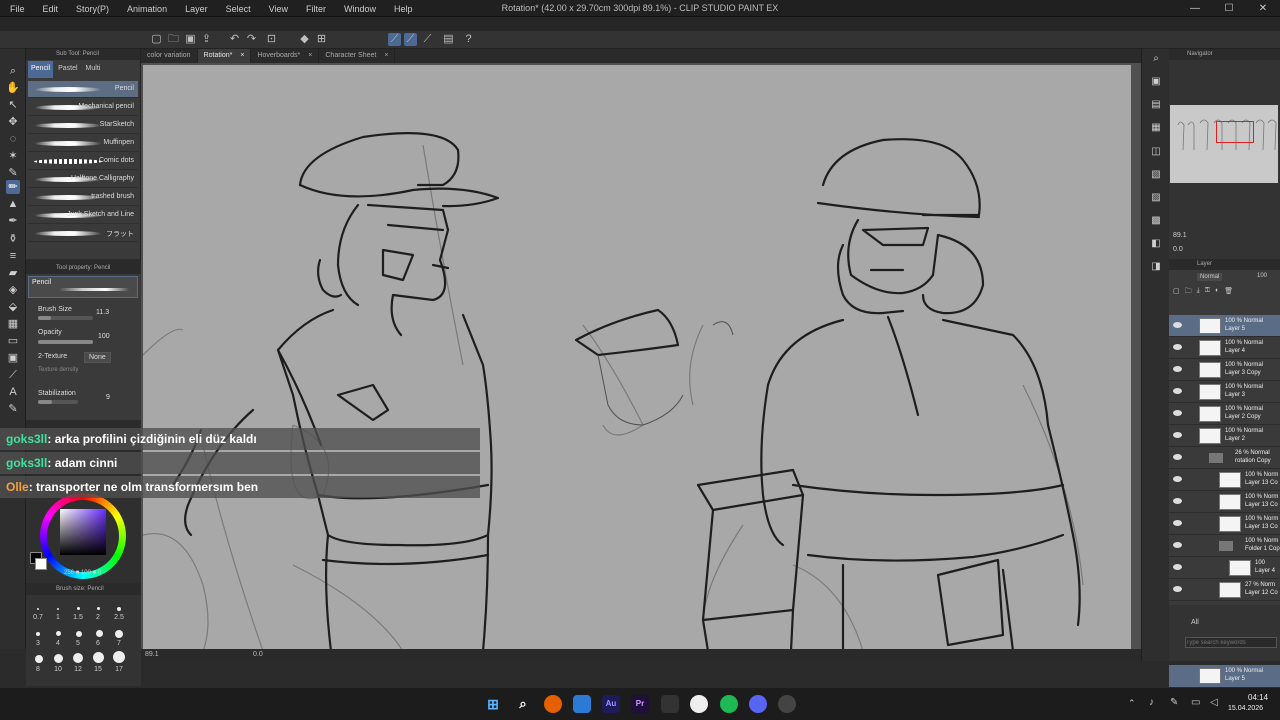 Image resolution: width=1280 pixels, height=720 pixels. Describe the element at coordinates (1156, 152) in the screenshot. I see `history-icon: ◫` at that location.